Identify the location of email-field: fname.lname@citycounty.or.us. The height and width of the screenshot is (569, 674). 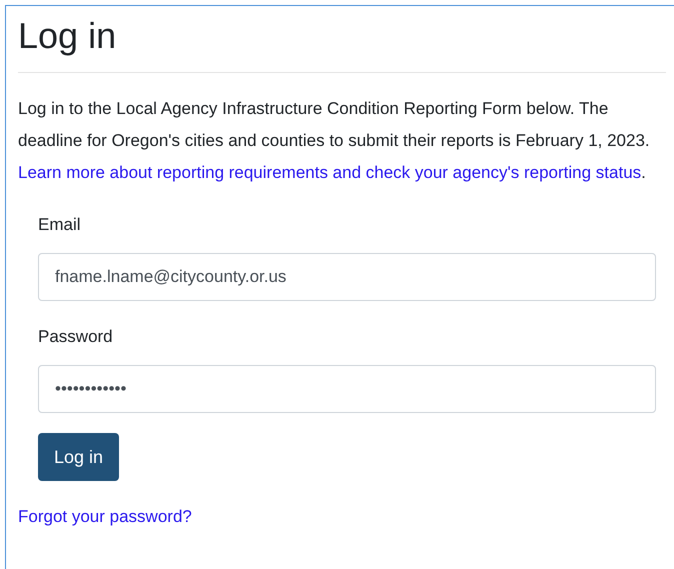
(347, 277).